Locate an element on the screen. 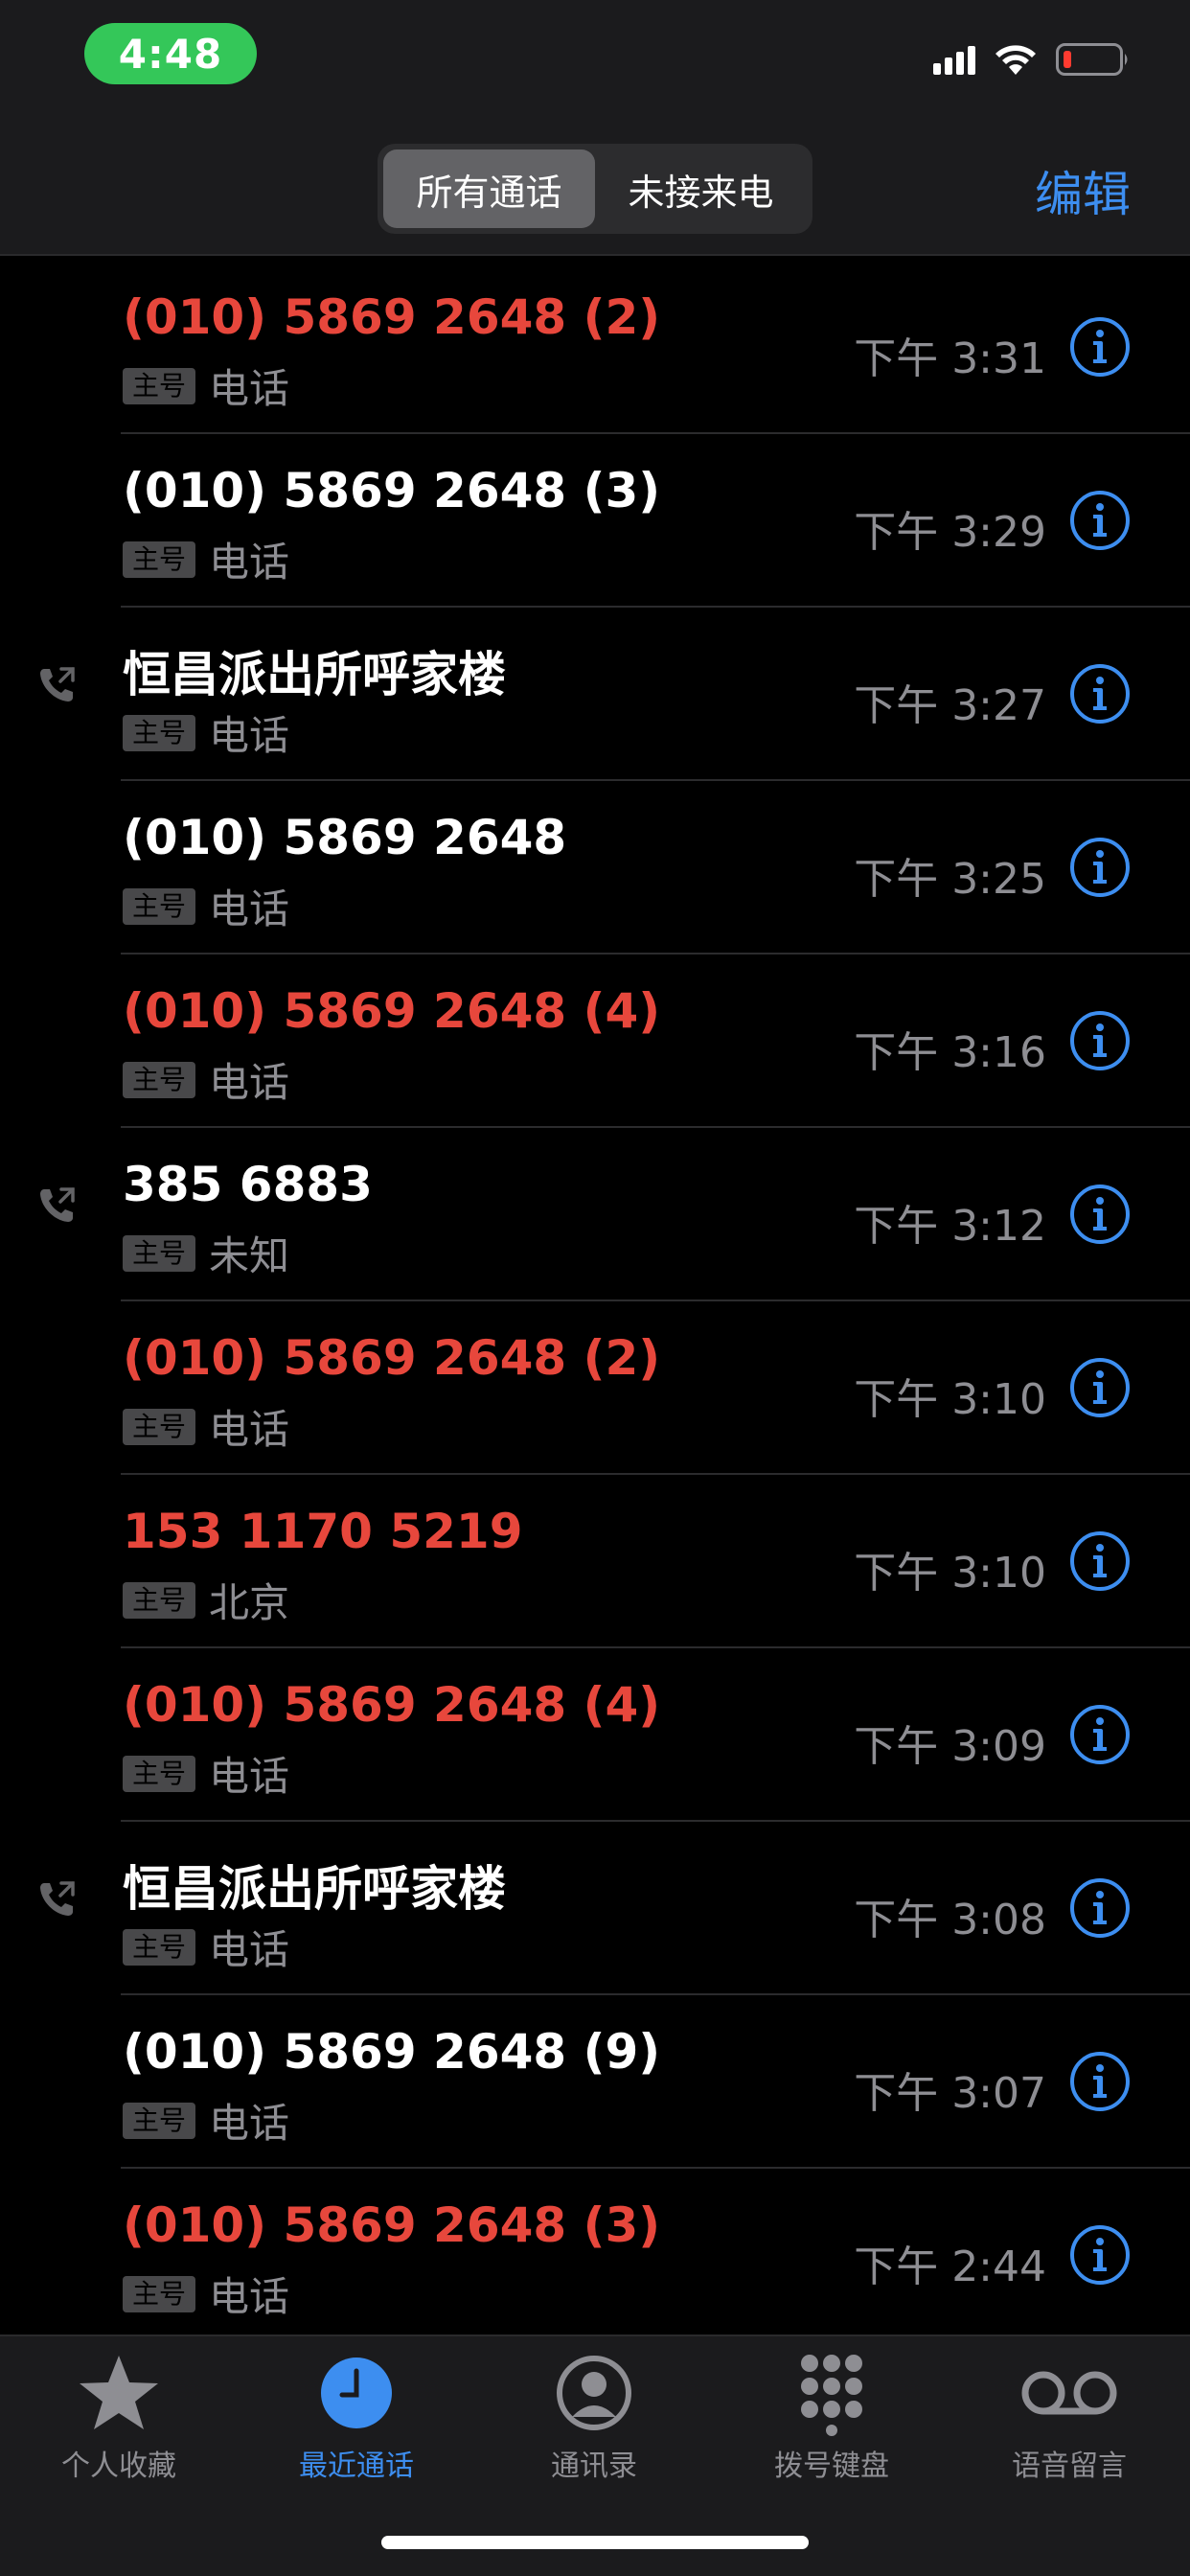  voicemail-icon is located at coordinates (1069, 2393).